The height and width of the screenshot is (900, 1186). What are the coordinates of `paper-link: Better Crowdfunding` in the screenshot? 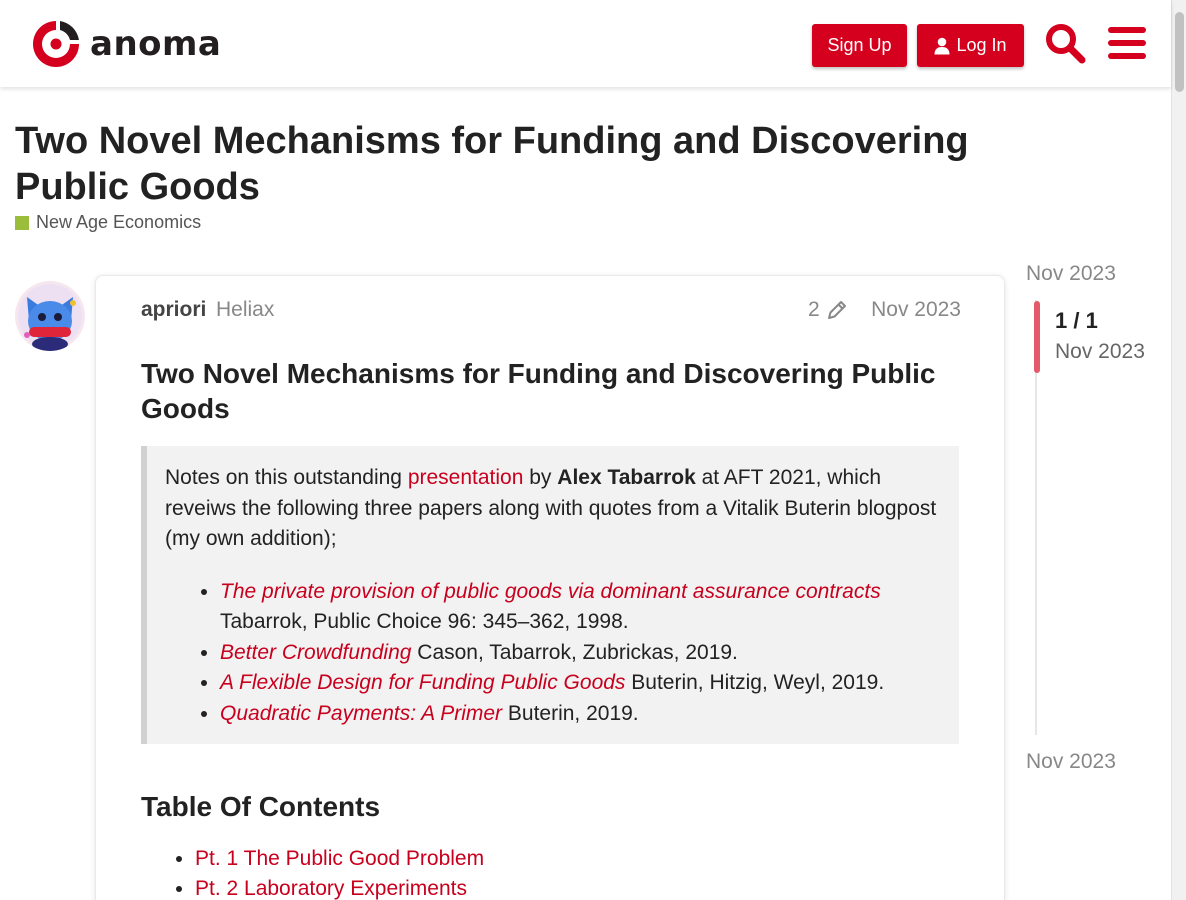 It's located at (315, 652).